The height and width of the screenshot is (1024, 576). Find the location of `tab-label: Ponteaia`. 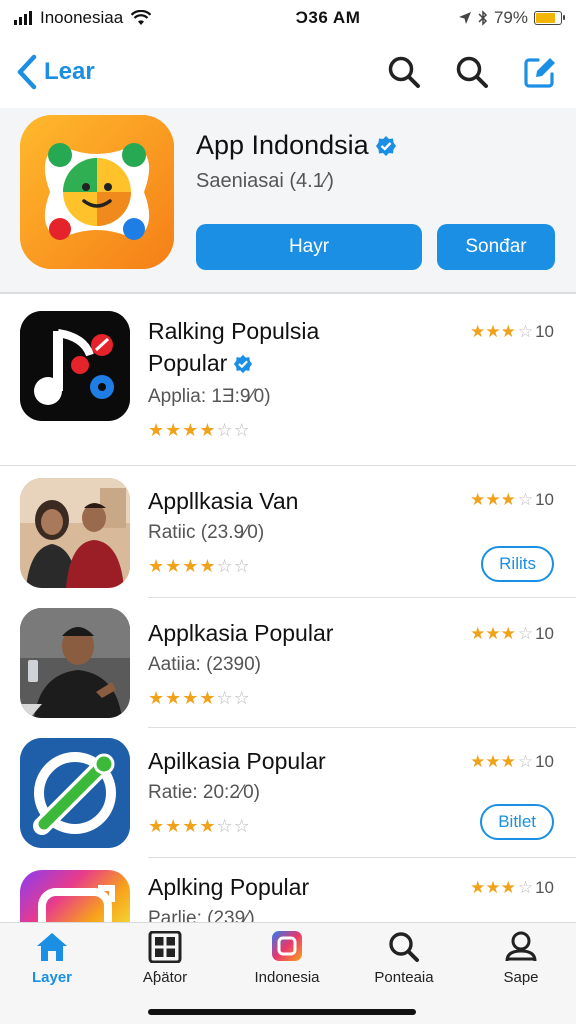

tab-label: Ponteaia is located at coordinates (404, 977).